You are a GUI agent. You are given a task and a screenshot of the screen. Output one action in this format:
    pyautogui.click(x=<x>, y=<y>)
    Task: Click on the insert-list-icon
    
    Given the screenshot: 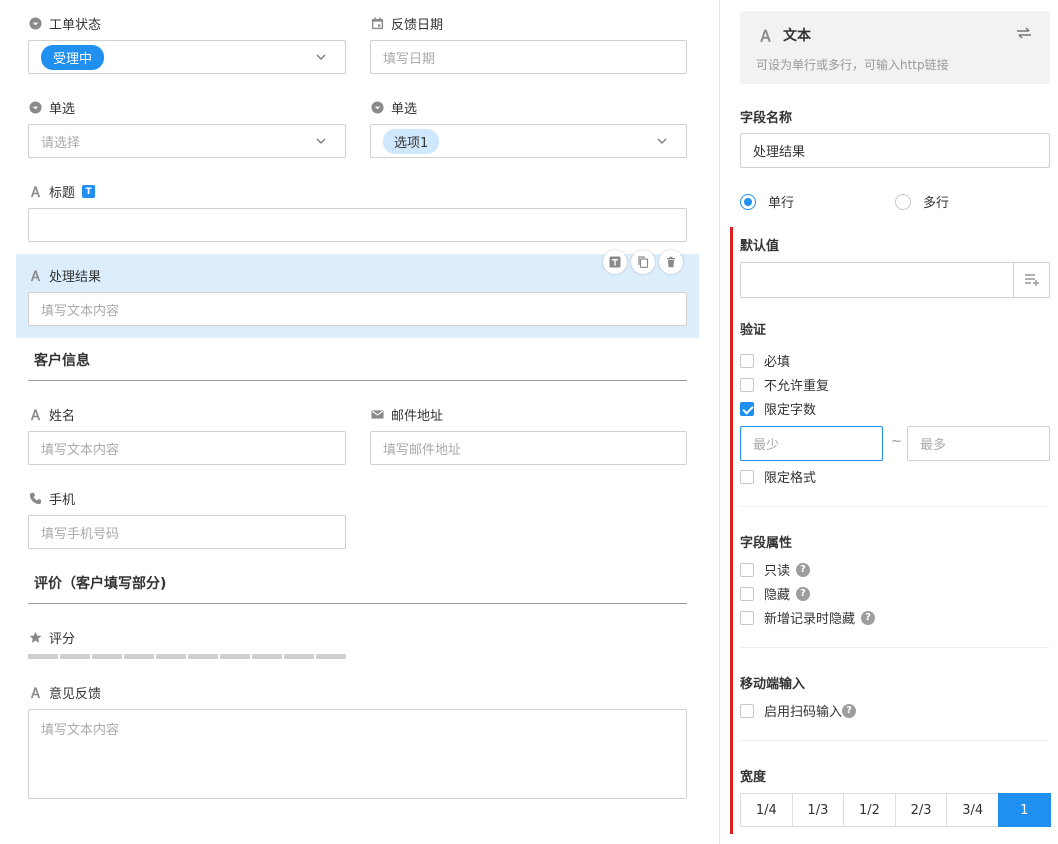 What is the action you would take?
    pyautogui.click(x=1031, y=280)
    